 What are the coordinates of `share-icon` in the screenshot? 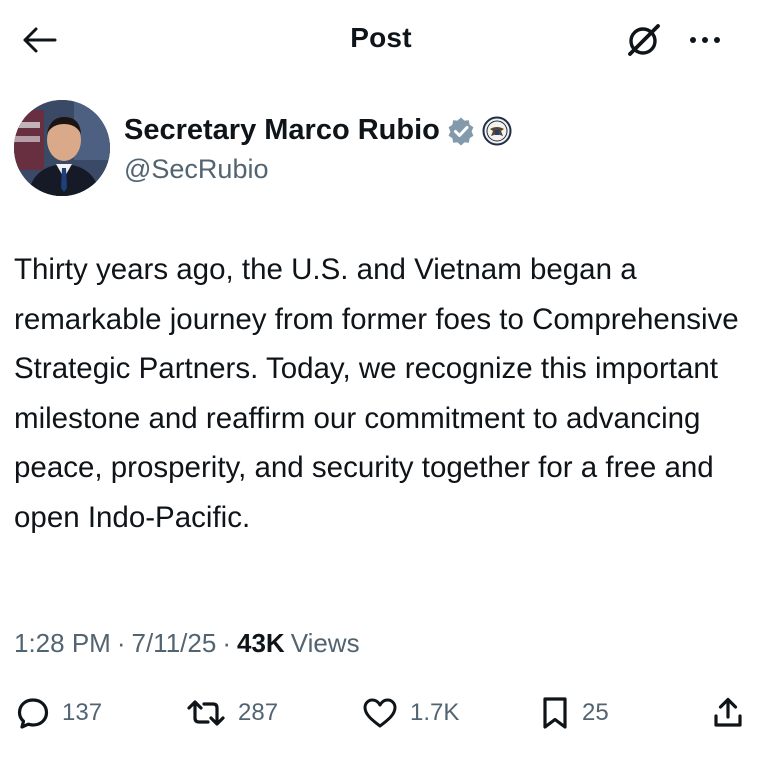 It's located at (728, 712).